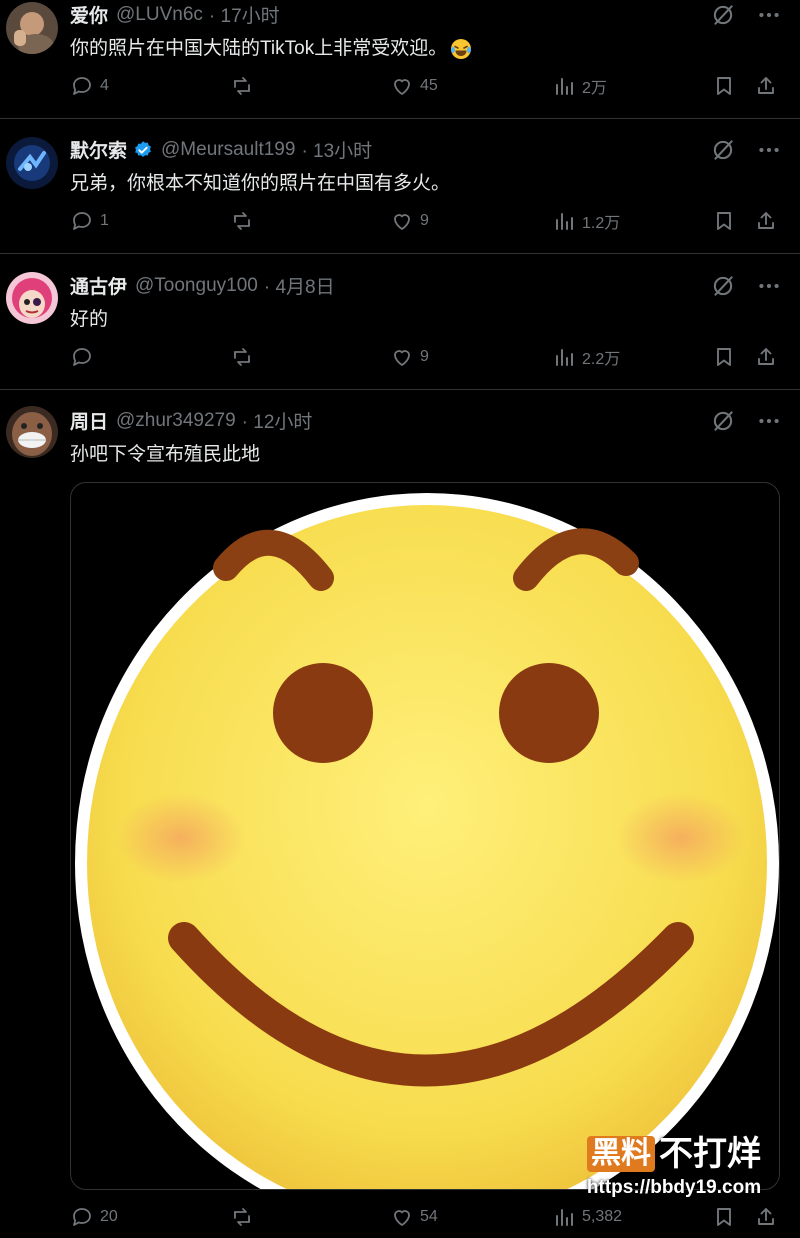 The height and width of the screenshot is (1238, 800). What do you see at coordinates (299, 285) in the screenshot?
I see `tweet-time: · 4月8日` at bounding box center [299, 285].